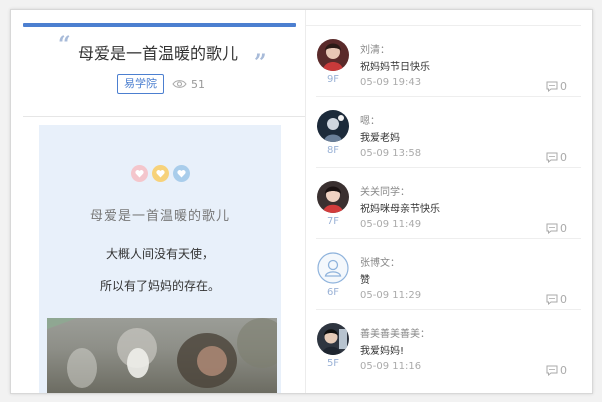 The height and width of the screenshot is (402, 602). I want to click on close-quote-icon: ”, so click(260, 63).